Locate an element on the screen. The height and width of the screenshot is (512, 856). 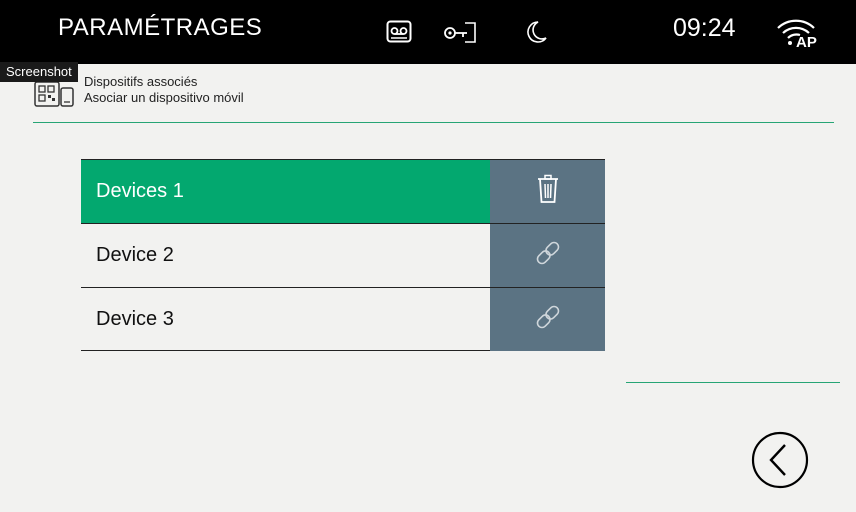
back-button is located at coordinates (780, 462).